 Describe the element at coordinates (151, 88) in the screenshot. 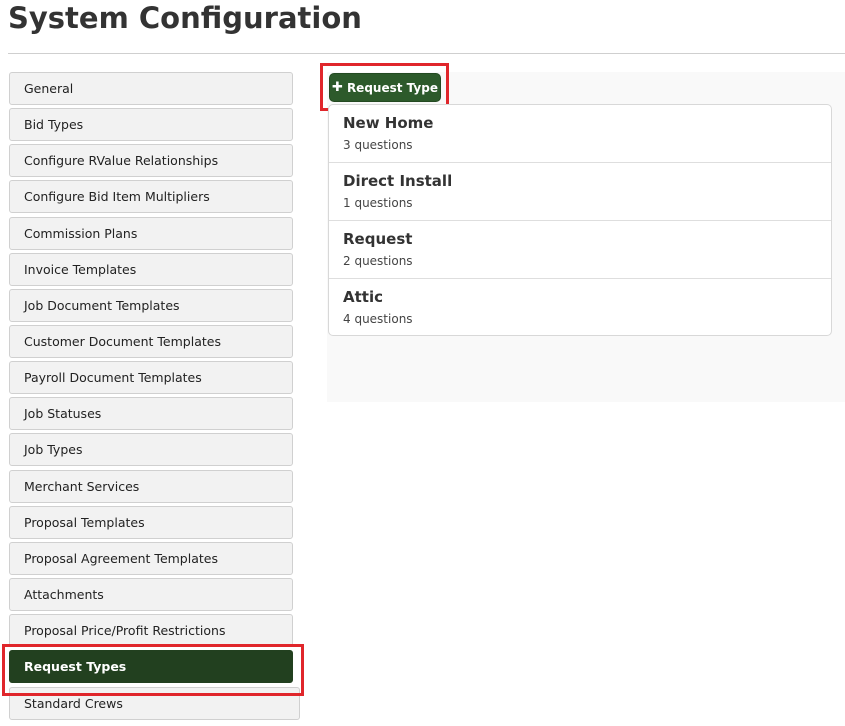

I see `sidebar-item-general: General` at that location.